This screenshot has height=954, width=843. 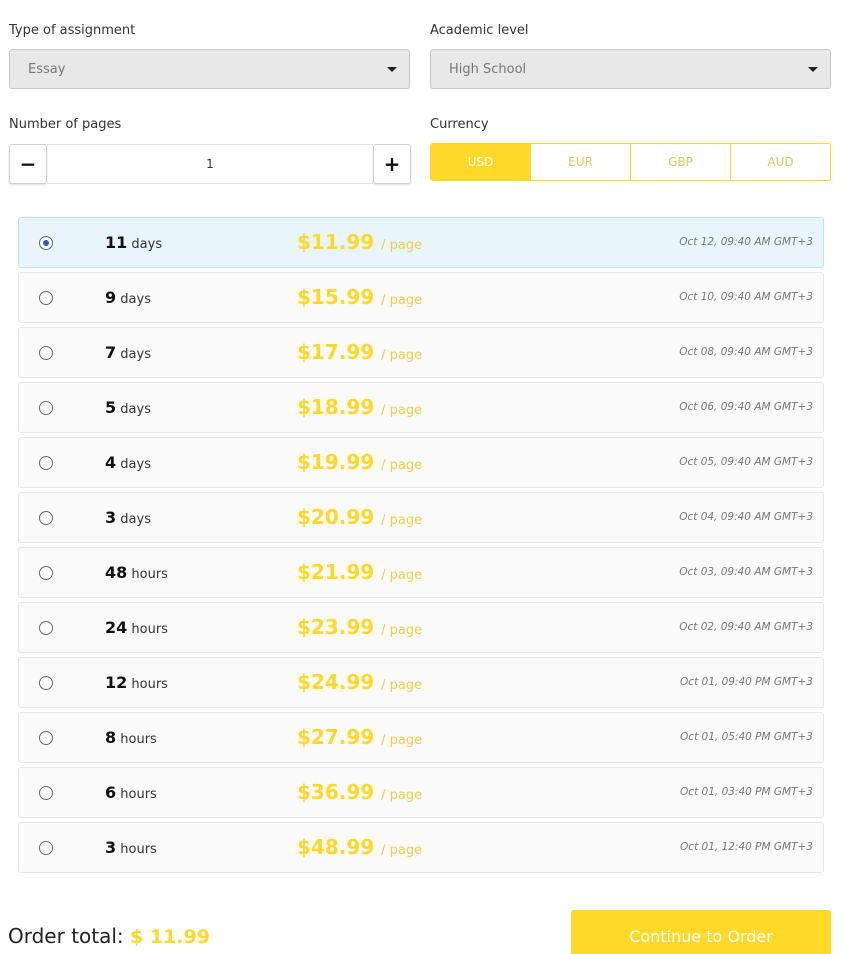 I want to click on assignment-select-value: Essay, so click(x=47, y=69).